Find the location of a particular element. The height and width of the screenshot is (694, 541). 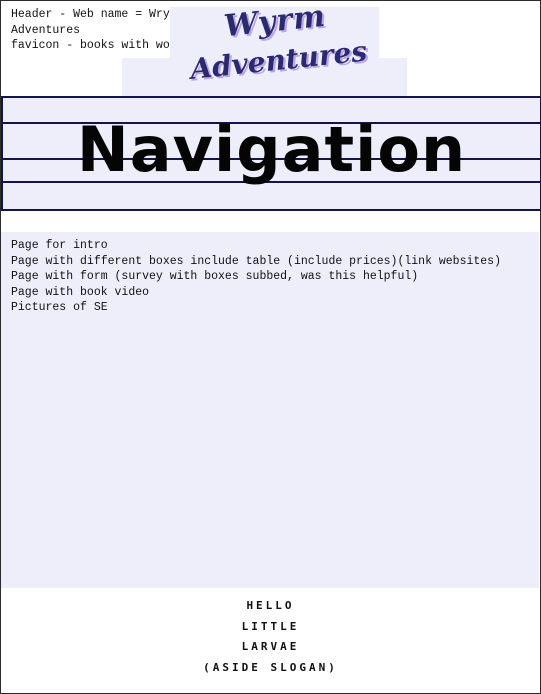

nav-title: Navigation is located at coordinates (271, 149).